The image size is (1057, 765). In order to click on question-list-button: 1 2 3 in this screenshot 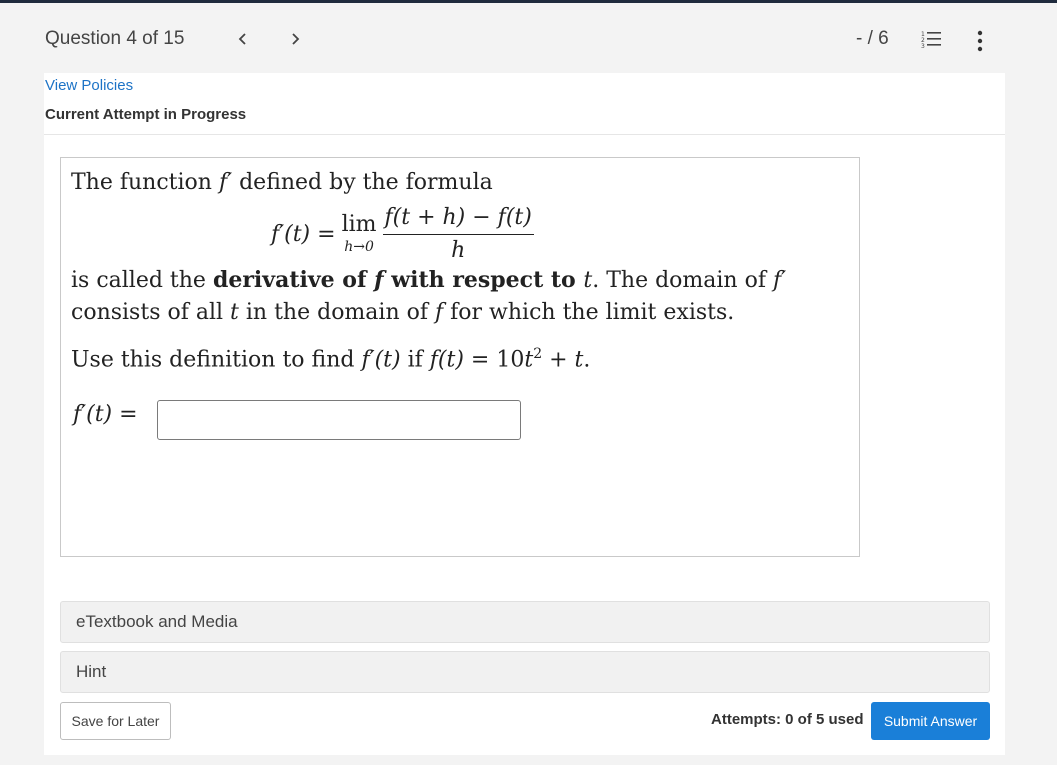, I will do `click(932, 40)`.